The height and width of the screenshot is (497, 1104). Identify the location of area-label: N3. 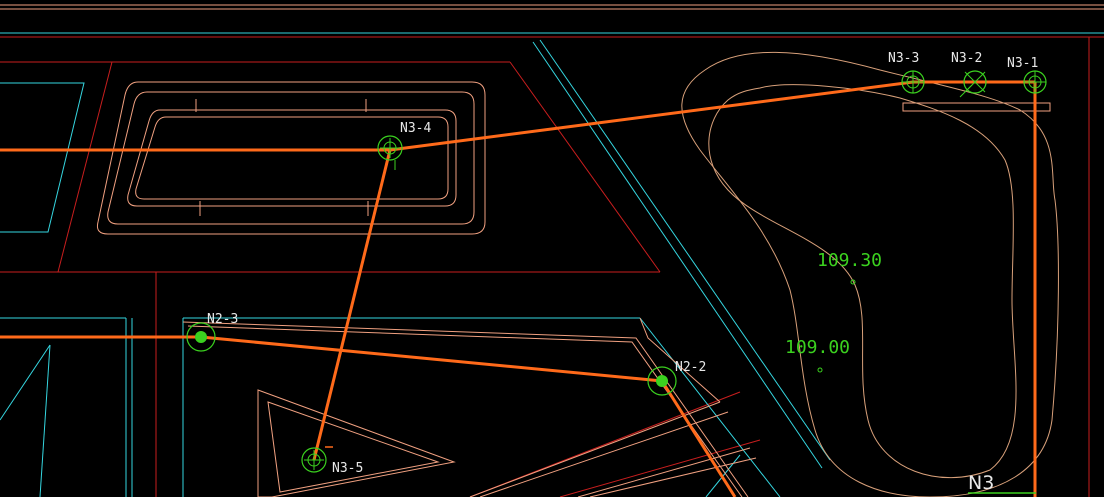
(981, 483).